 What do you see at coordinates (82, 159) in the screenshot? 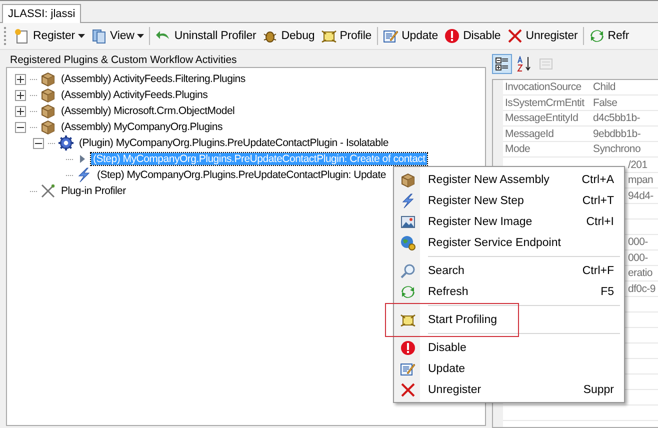
I see `triangle-icon` at bounding box center [82, 159].